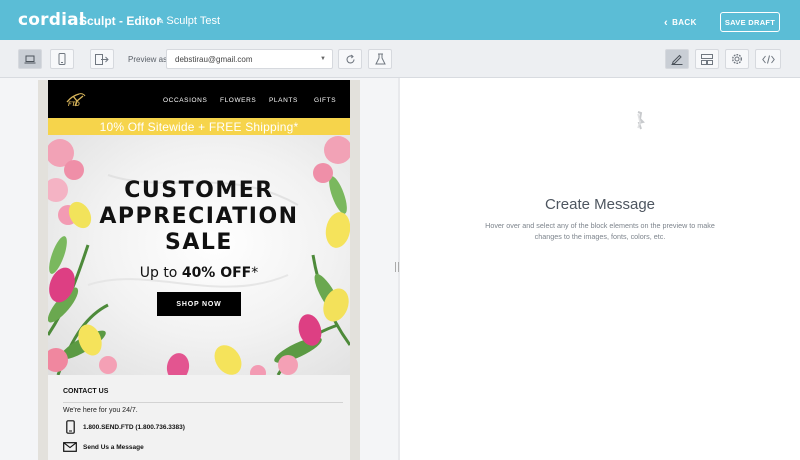  I want to click on code-icon, so click(768, 59).